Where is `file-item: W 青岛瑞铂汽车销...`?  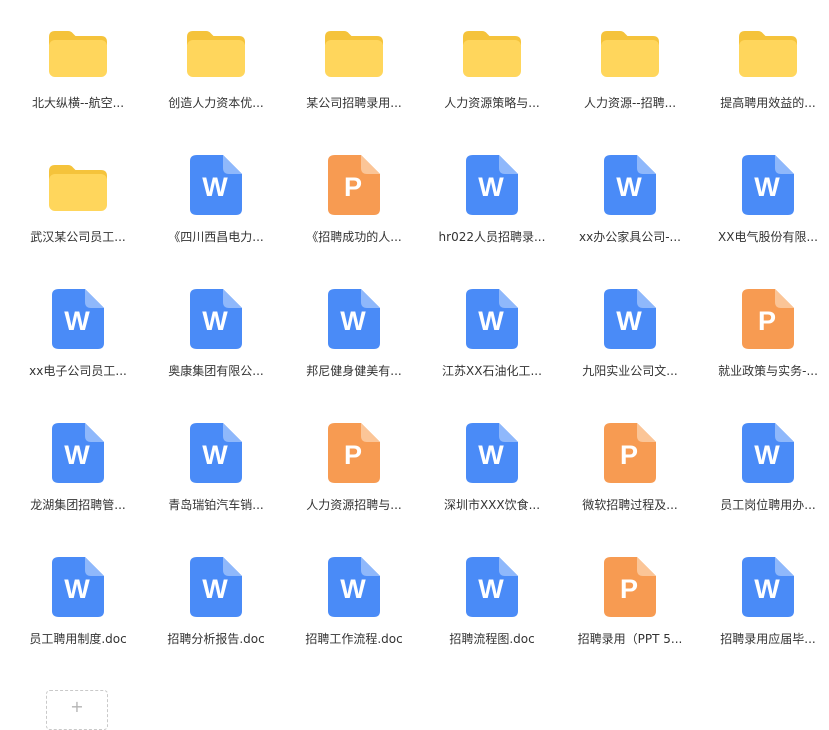 file-item: W 青岛瑞铂汽车销... is located at coordinates (216, 485).